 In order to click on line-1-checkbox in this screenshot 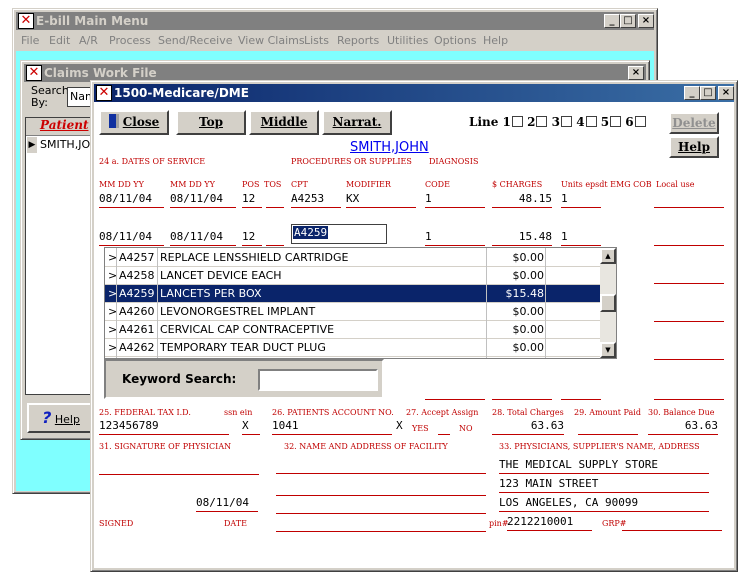, I will do `click(517, 121)`.